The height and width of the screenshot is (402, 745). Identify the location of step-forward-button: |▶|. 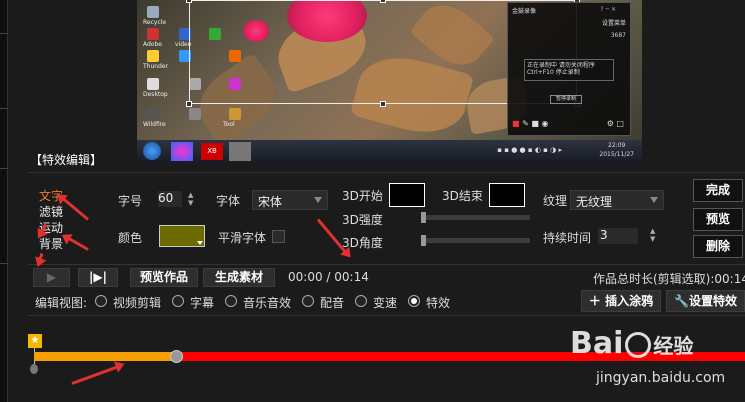
(98, 277).